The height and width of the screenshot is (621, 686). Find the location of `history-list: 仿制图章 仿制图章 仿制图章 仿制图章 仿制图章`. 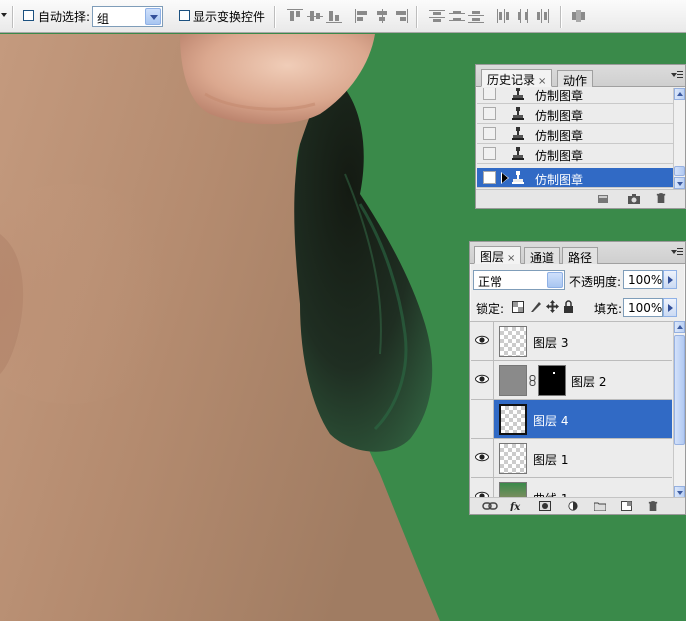

history-list: 仿制图章 仿制图章 仿制图章 仿制图章 仿制图章 is located at coordinates (580, 138).